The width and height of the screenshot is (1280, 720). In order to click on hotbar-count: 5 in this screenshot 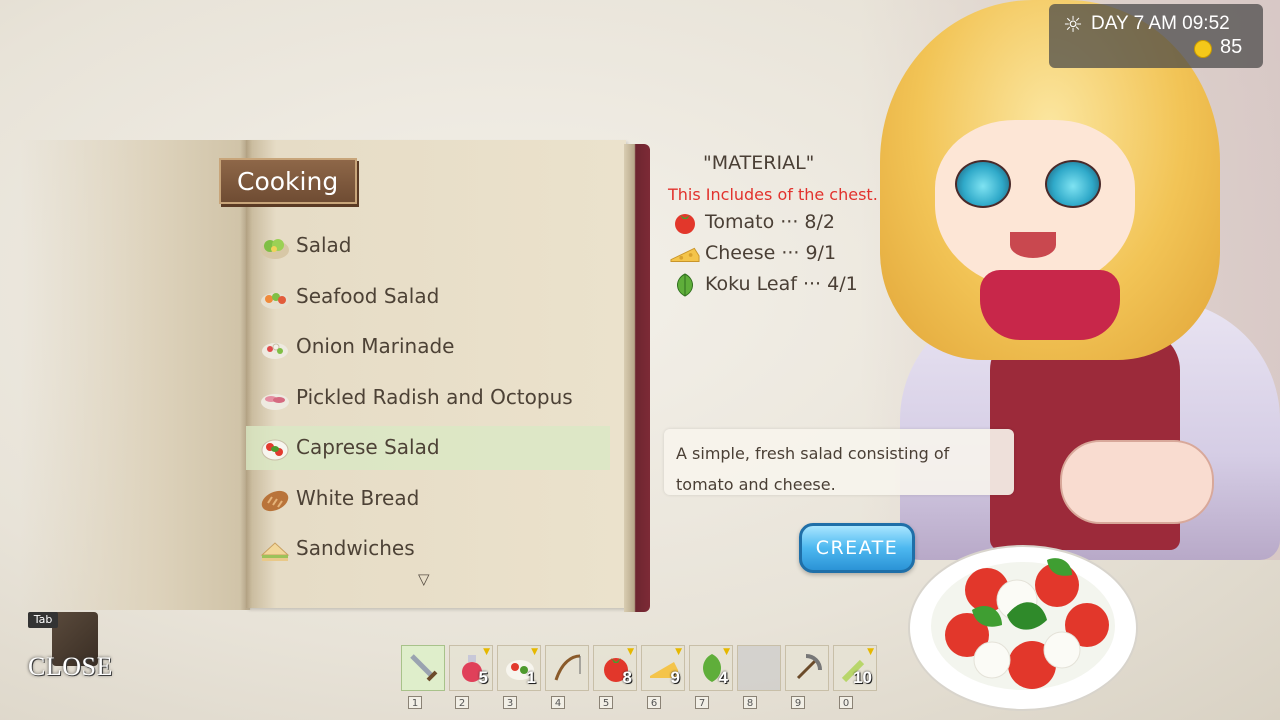, I will do `click(483, 677)`.